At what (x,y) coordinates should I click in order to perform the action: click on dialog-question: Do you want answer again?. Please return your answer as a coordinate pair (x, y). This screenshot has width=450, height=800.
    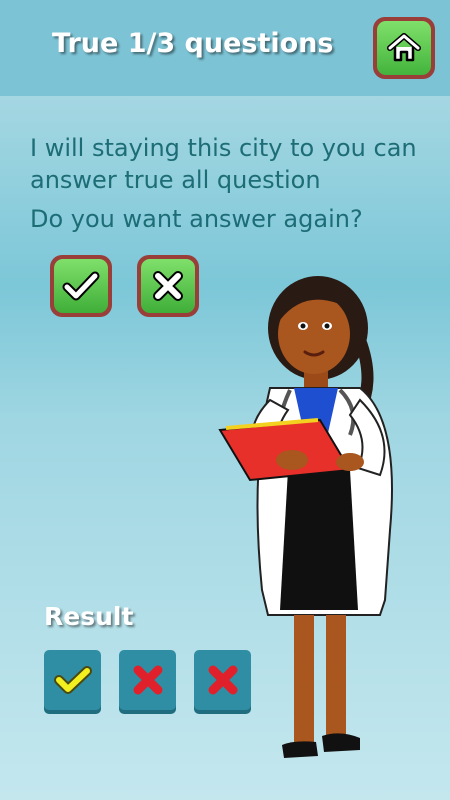
    Looking at the image, I should click on (196, 219).